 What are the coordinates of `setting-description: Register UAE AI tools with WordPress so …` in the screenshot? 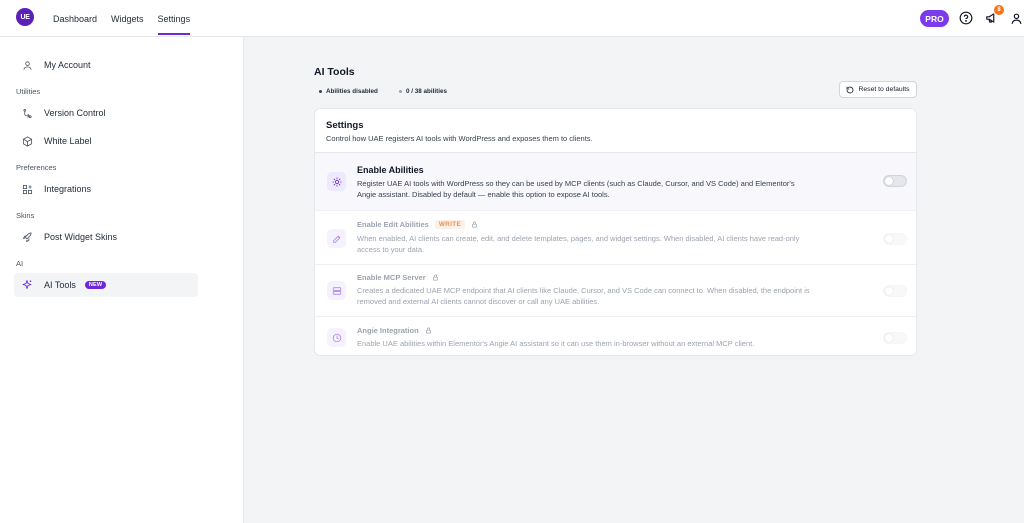 It's located at (576, 189).